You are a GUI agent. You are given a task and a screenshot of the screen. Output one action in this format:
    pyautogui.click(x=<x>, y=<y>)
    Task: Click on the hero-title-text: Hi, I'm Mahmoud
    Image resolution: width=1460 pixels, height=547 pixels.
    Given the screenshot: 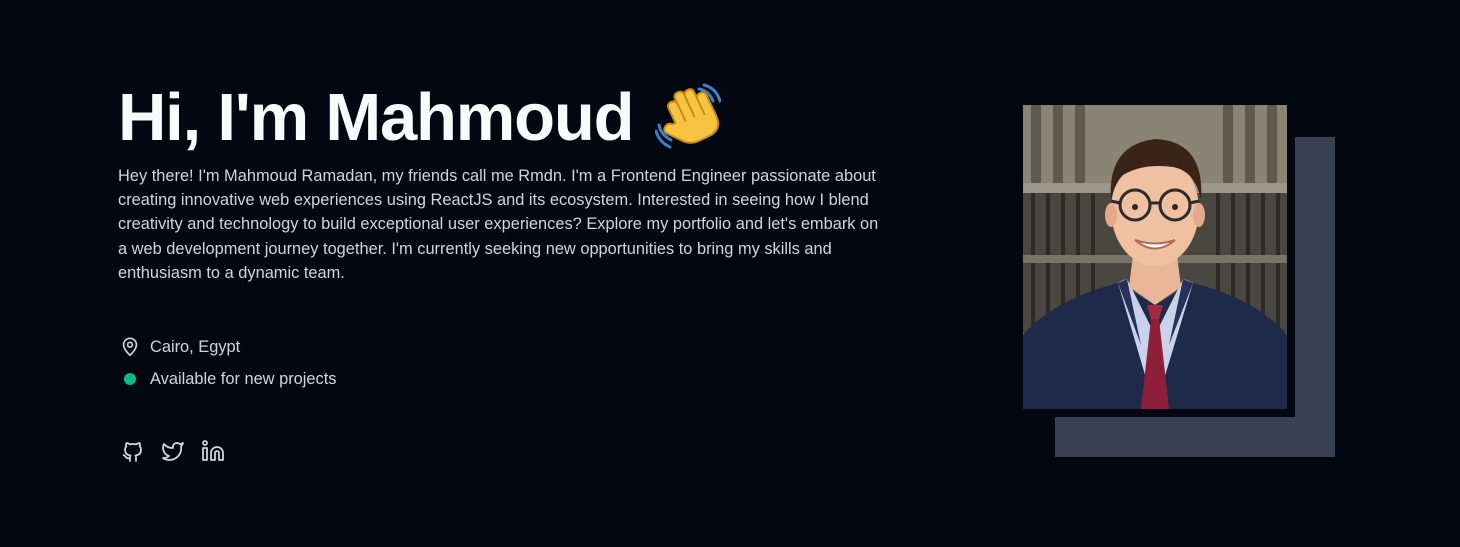 What is the action you would take?
    pyautogui.click(x=376, y=117)
    